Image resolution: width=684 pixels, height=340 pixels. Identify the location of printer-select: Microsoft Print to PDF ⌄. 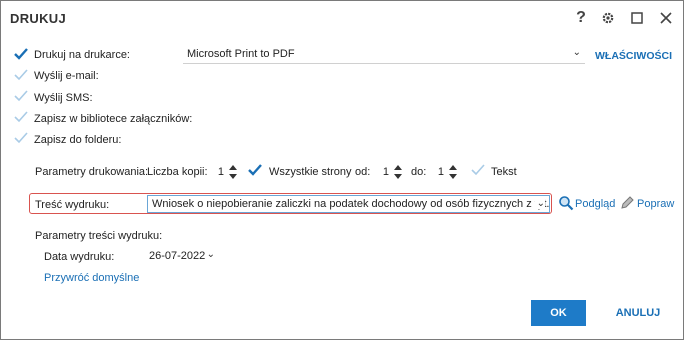
(384, 54).